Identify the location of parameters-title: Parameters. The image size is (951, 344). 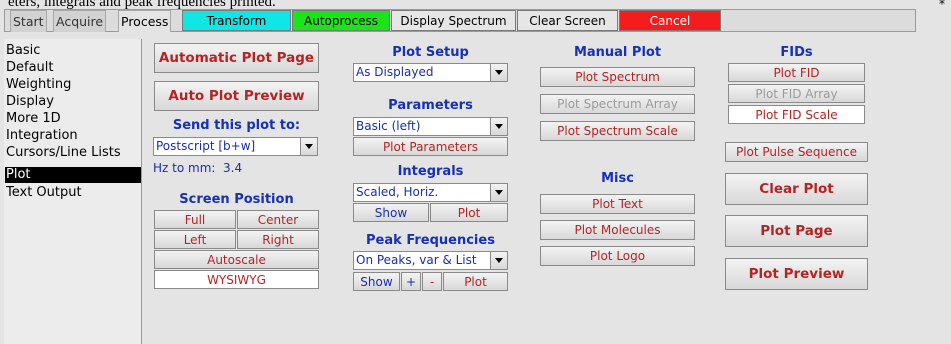
(430, 105).